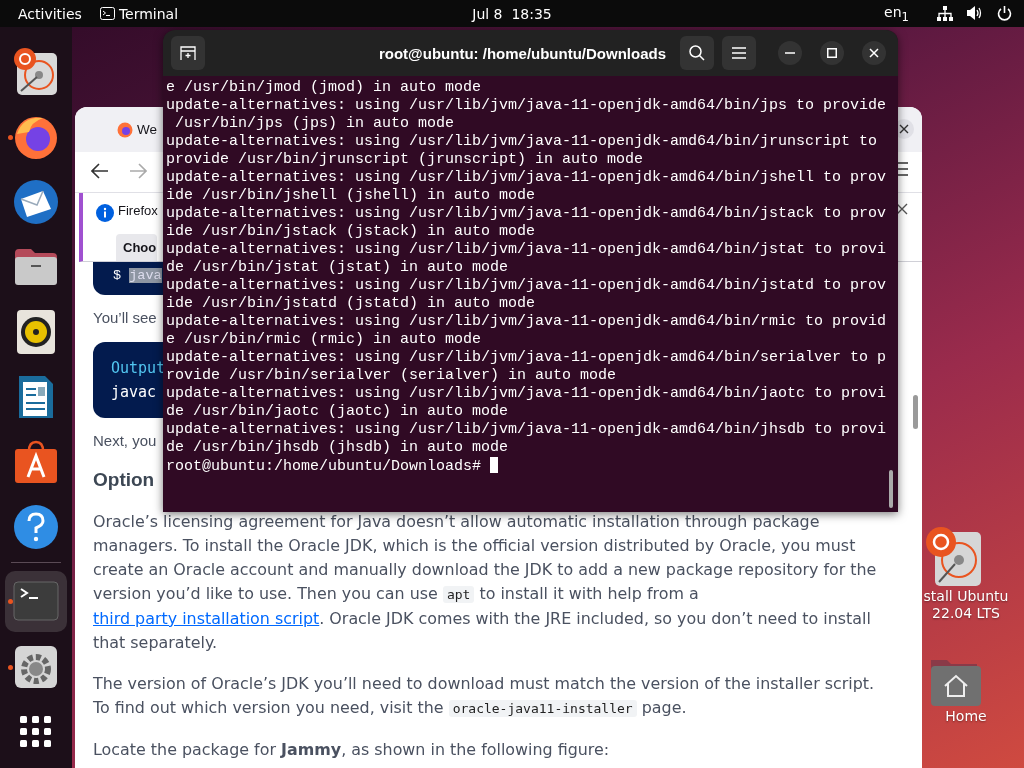 This screenshot has height=768, width=1024. What do you see at coordinates (405, 159) in the screenshot?
I see `terminal-line: provide /usr/bin/jrunscript (jrunscript) in auto mode` at bounding box center [405, 159].